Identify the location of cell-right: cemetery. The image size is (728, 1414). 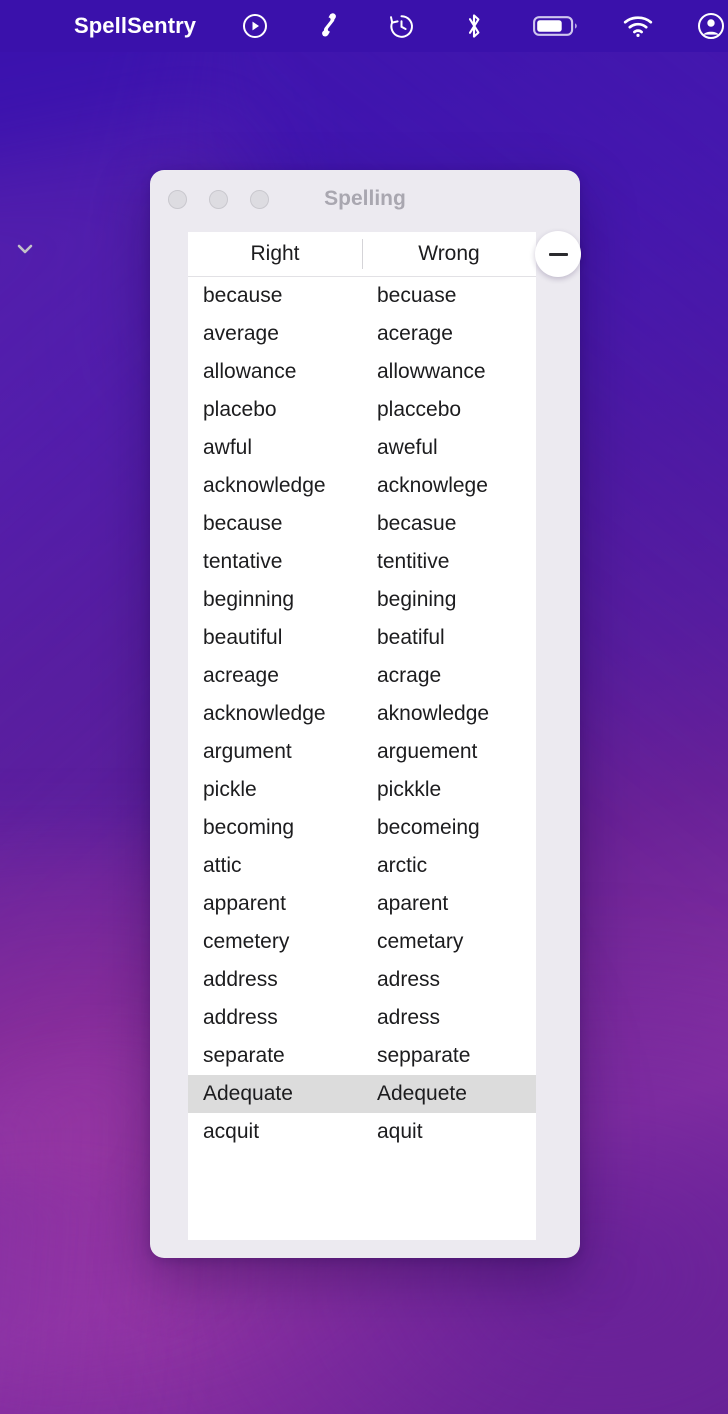
(275, 942).